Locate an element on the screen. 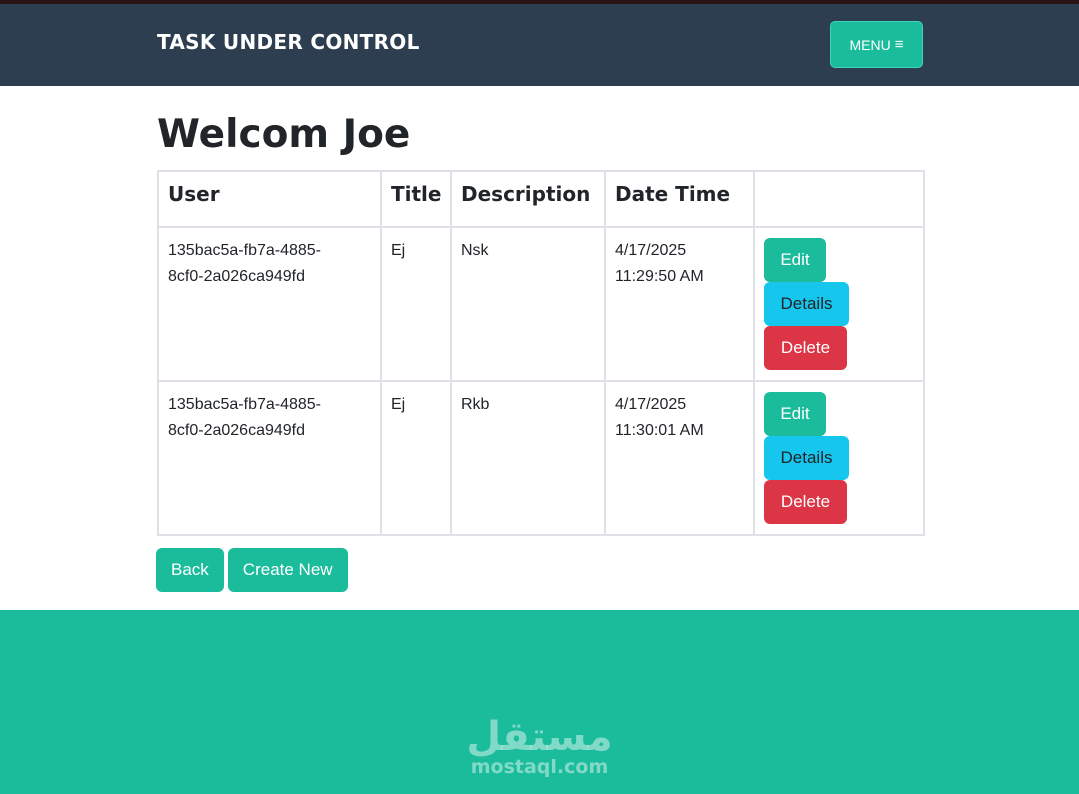 The width and height of the screenshot is (1079, 794). menu-button: MENU ≡ is located at coordinates (876, 44).